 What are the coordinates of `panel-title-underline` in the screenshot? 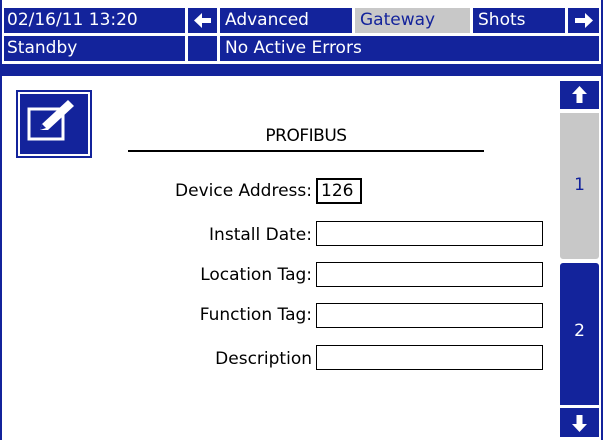 It's located at (306, 151).